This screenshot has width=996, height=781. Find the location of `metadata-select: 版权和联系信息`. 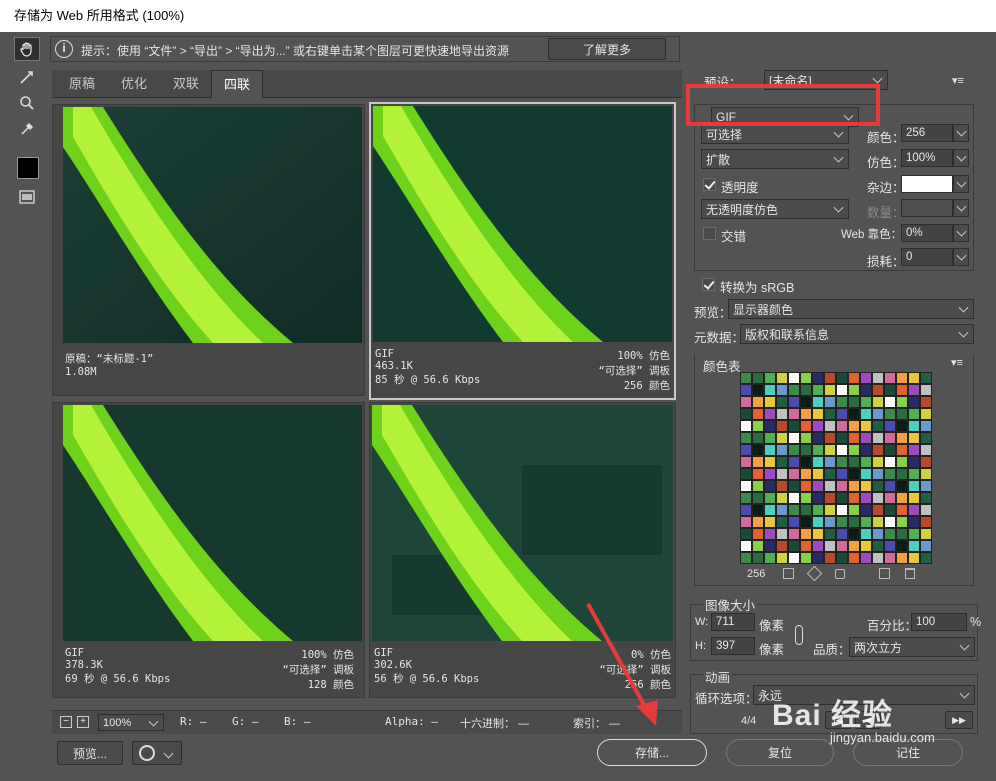

metadata-select: 版权和联系信息 is located at coordinates (857, 334).